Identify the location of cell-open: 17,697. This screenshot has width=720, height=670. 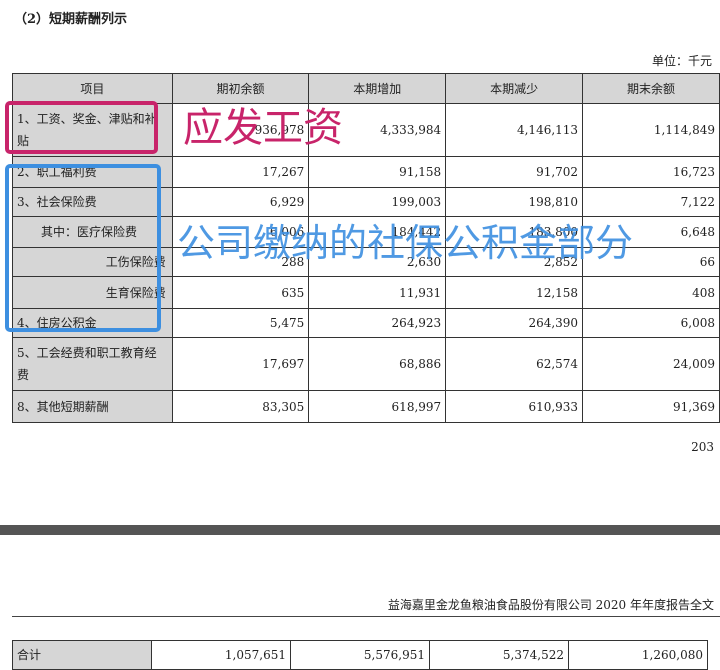
(240, 364).